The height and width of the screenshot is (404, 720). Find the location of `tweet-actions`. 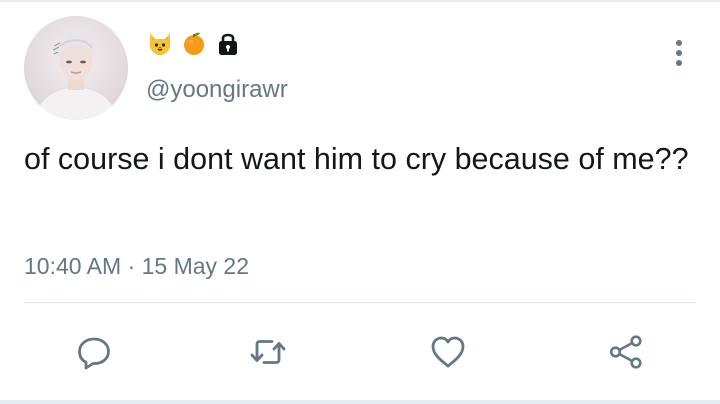

tweet-actions is located at coordinates (360, 353).